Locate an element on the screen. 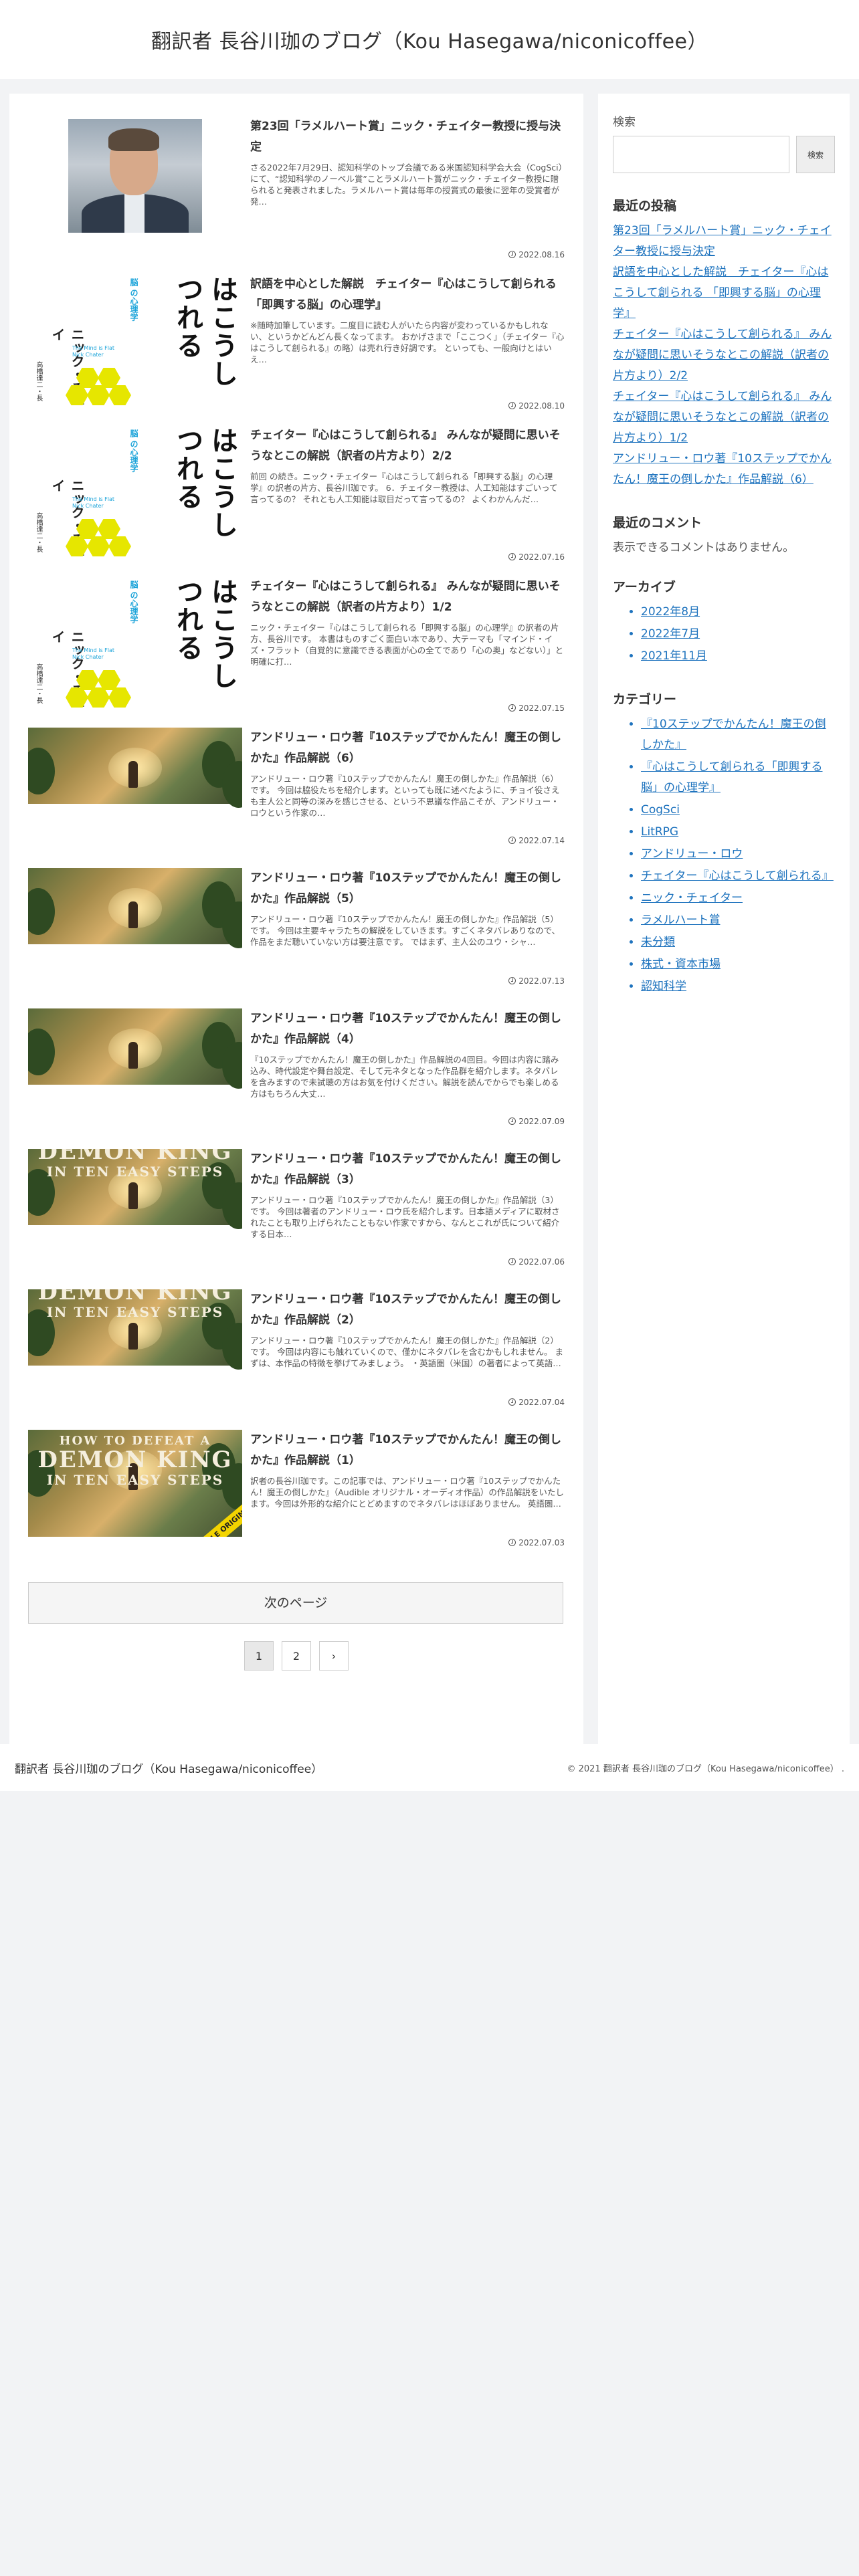 The height and width of the screenshot is (2576, 859). recent-comments-title: 最近のコメント is located at coordinates (657, 523).